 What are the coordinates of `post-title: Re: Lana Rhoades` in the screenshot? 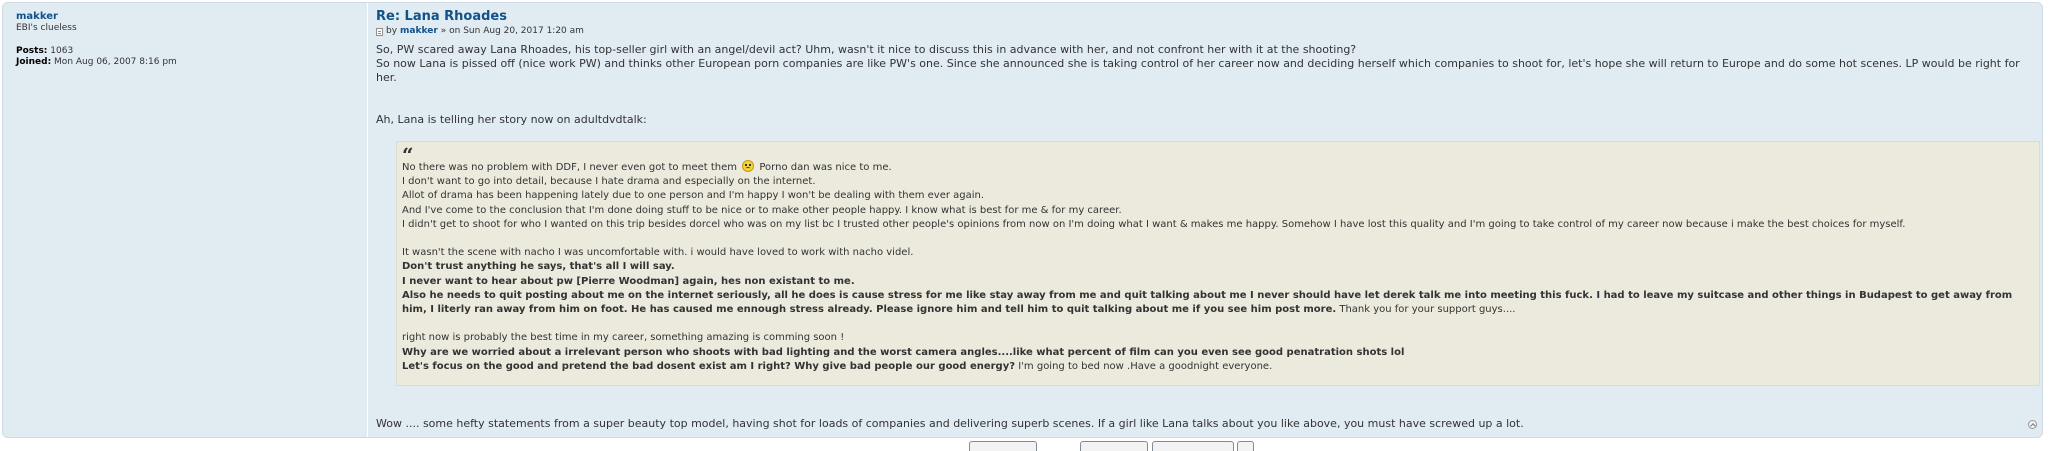 It's located at (1204, 16).